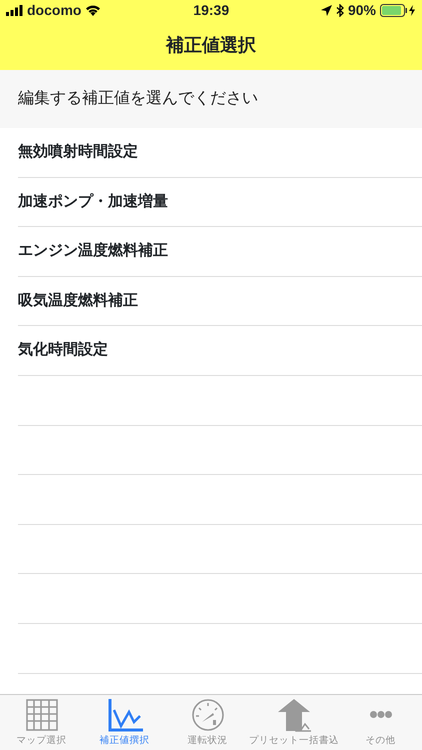  What do you see at coordinates (220, 301) in the screenshot?
I see `list-item: 吸気温度燃料補正` at bounding box center [220, 301].